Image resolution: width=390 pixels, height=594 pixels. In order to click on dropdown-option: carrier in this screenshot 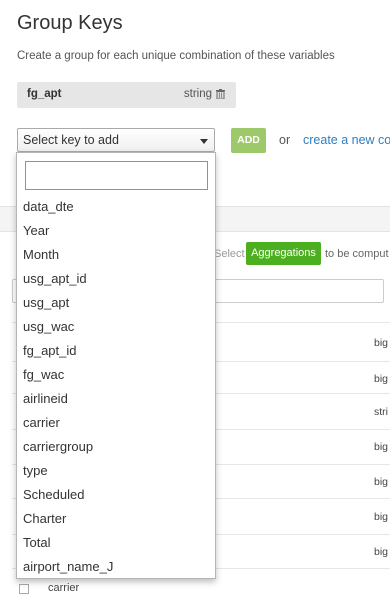, I will do `click(116, 423)`.